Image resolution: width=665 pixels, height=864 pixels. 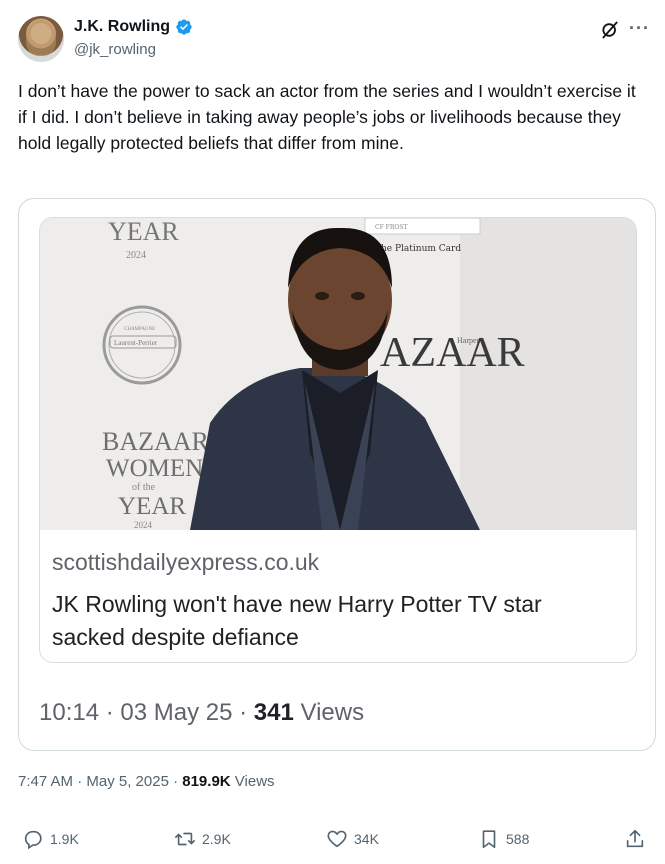 I want to click on views-count: 819.9K, so click(x=206, y=781).